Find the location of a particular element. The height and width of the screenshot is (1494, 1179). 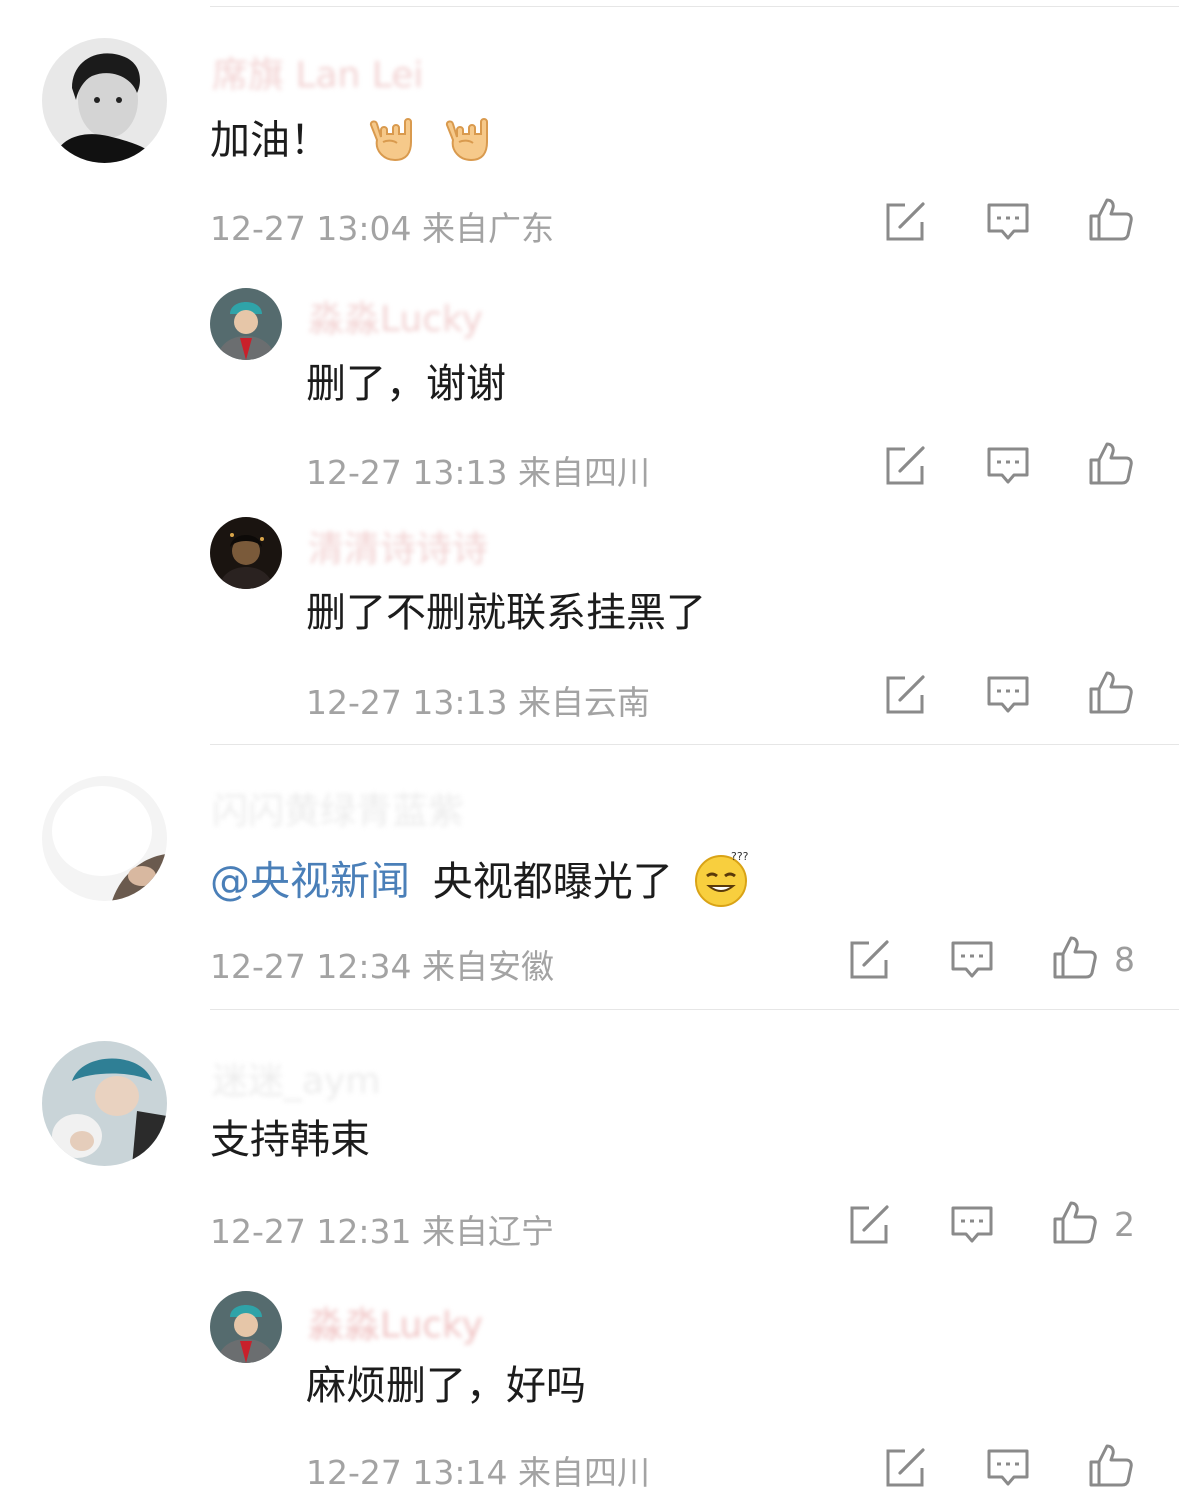

comment-text: @央视新闻 央视都曝光了 is located at coordinates (480, 883).